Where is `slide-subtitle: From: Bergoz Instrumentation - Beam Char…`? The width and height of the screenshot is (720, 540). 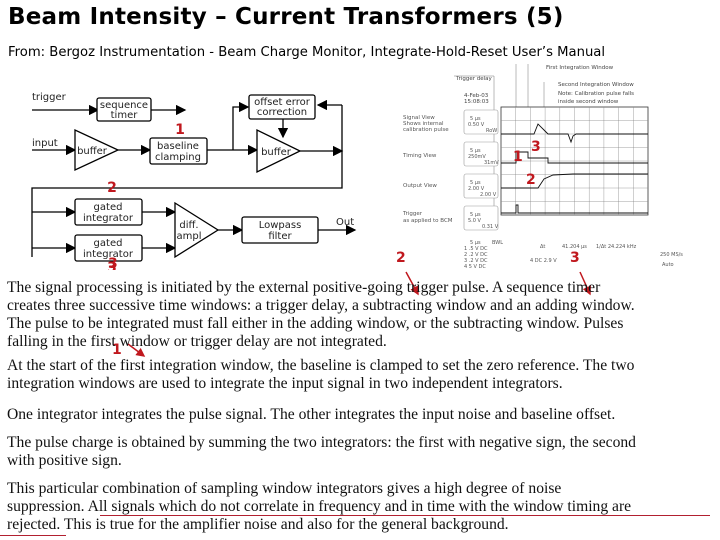 slide-subtitle: From: Bergoz Instrumentation - Beam Char… is located at coordinates (307, 52).